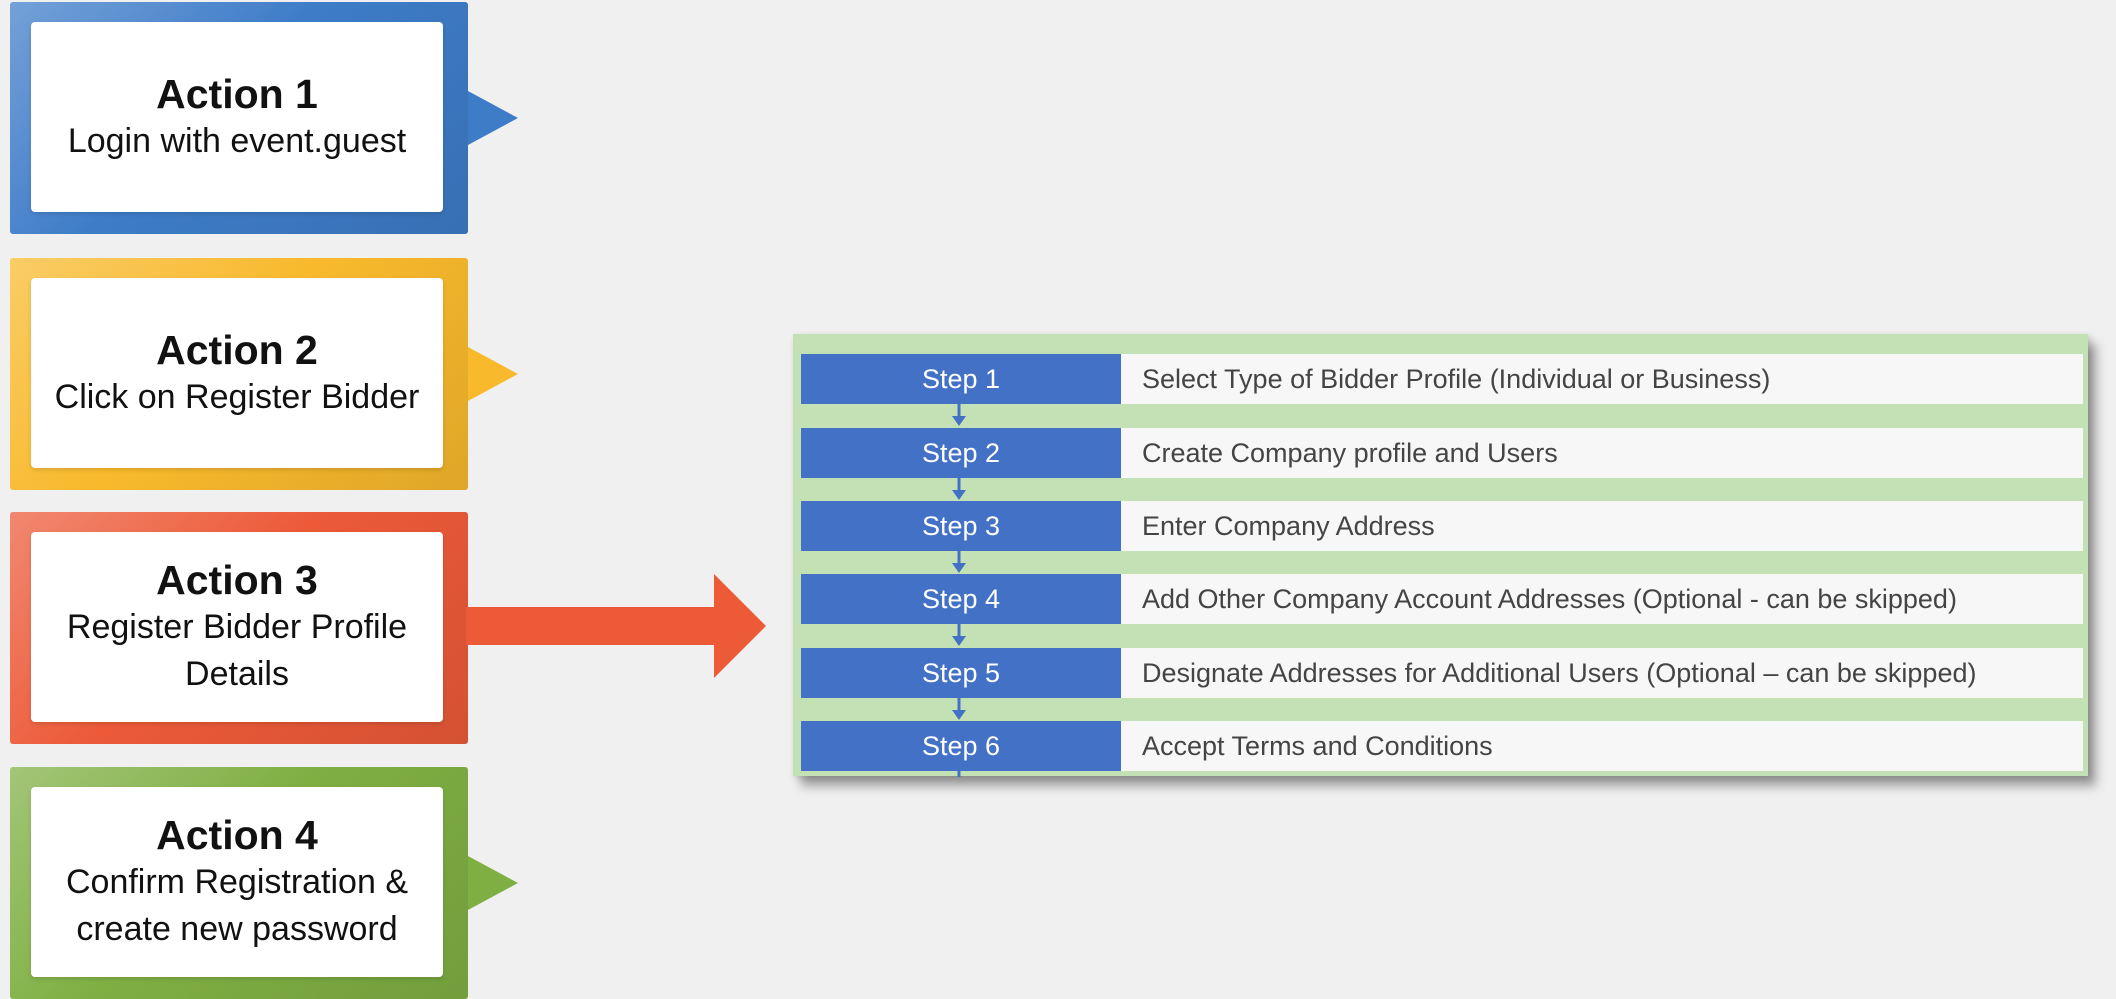  I want to click on action-1-box: Action 1 Login with event.guest, so click(264, 118).